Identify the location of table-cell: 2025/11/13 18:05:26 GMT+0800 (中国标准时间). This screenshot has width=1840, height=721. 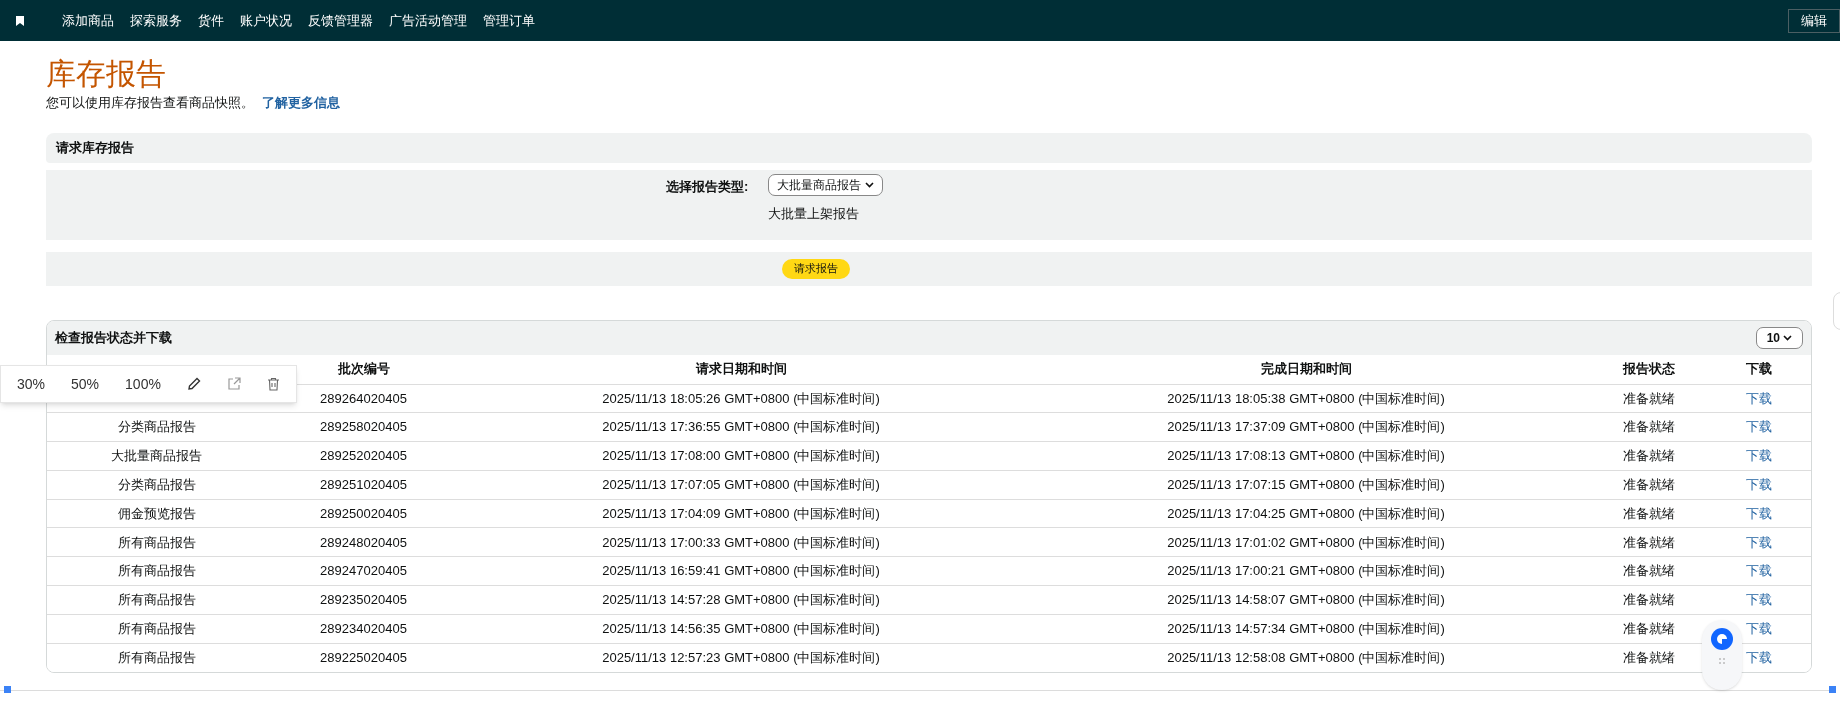
(741, 398).